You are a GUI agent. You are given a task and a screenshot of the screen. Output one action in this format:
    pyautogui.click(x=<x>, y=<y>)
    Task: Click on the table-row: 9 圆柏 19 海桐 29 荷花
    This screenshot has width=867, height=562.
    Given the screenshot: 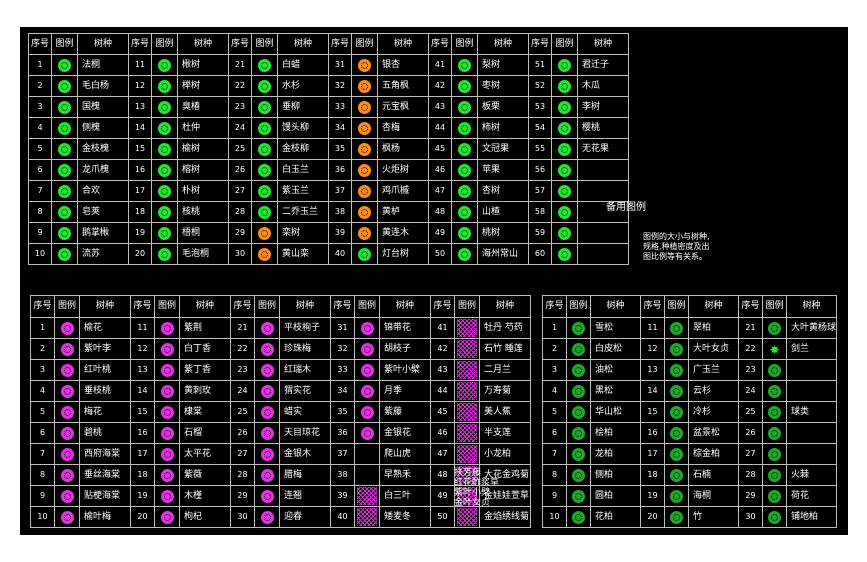 What is the action you would take?
    pyautogui.click(x=689, y=496)
    